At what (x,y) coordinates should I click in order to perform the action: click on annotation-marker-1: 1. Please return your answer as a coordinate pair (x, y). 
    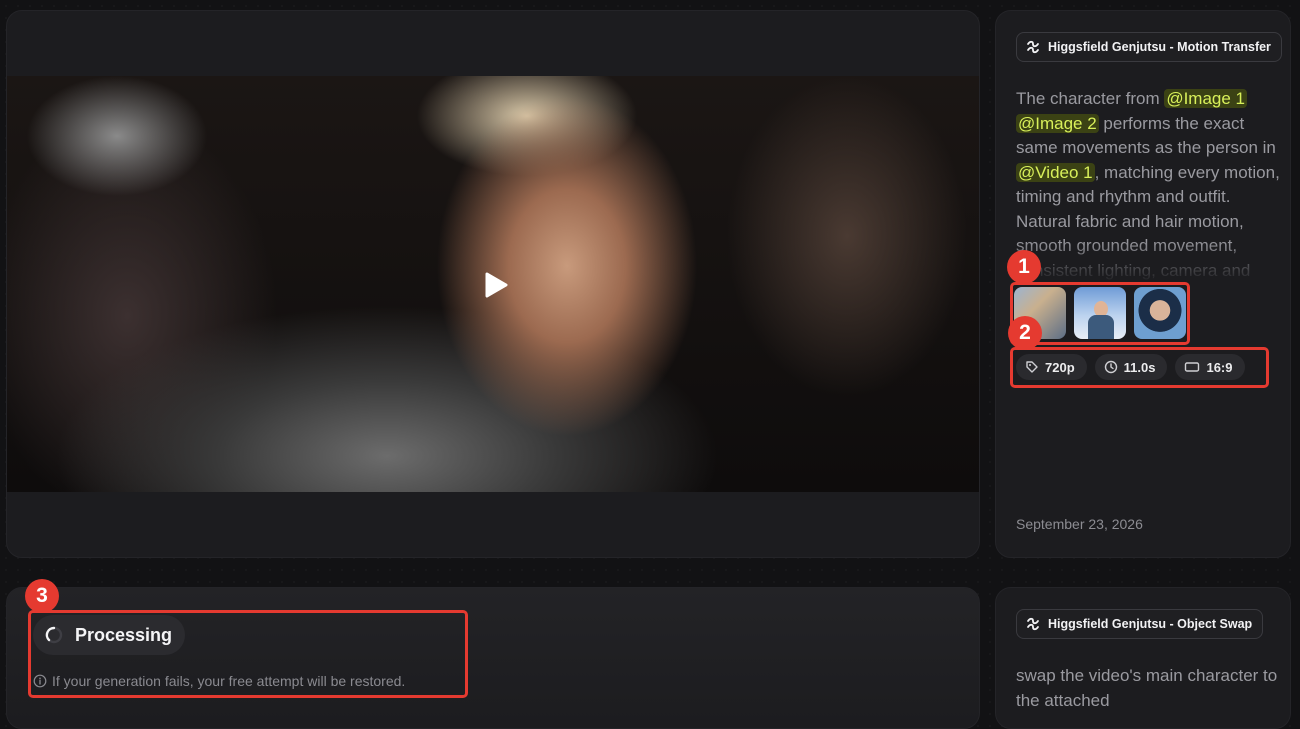
    Looking at the image, I should click on (1024, 267).